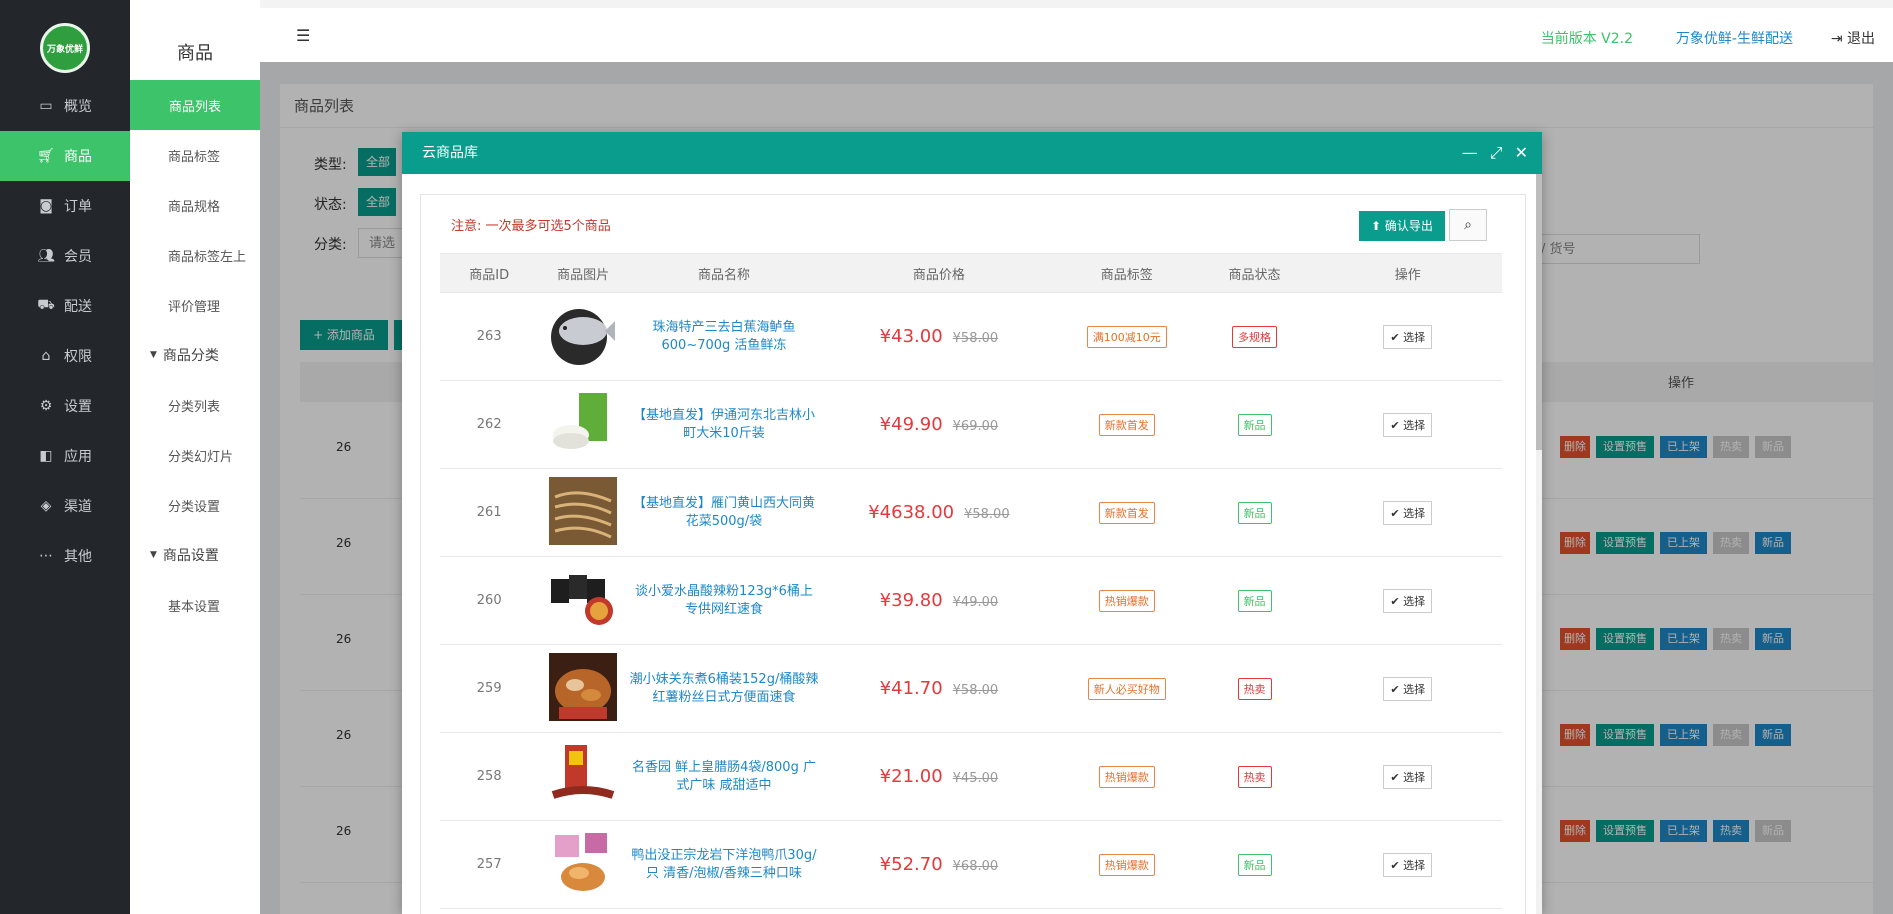 Image resolution: width=1893 pixels, height=914 pixels. What do you see at coordinates (195, 155) in the screenshot?
I see `subnav-item-goods-tags: 商品标签` at bounding box center [195, 155].